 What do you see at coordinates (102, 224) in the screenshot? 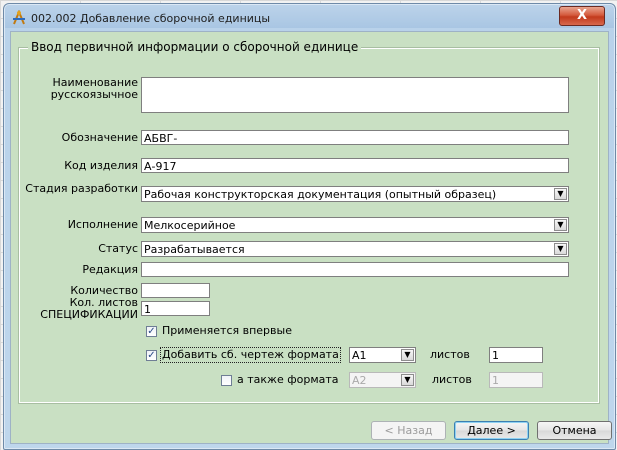
I see `execution-label: Исполнение` at bounding box center [102, 224].